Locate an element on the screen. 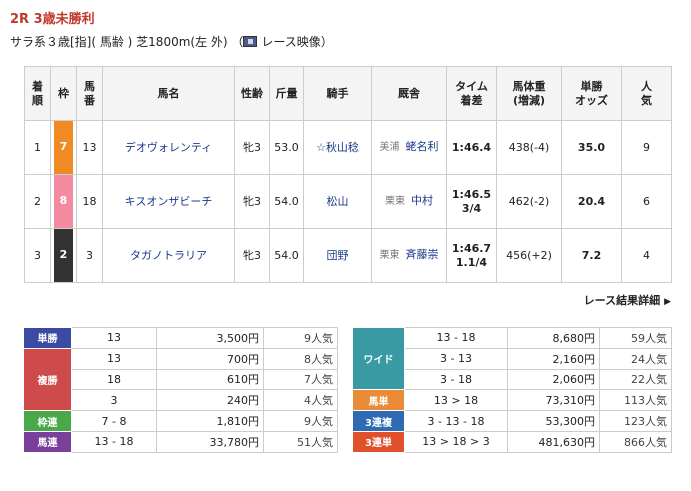 Image resolution: width=691 pixels, height=491 pixels. payout-row: 3連単 13 > 18 > 3 481,630円 866人気 is located at coordinates (512, 441).